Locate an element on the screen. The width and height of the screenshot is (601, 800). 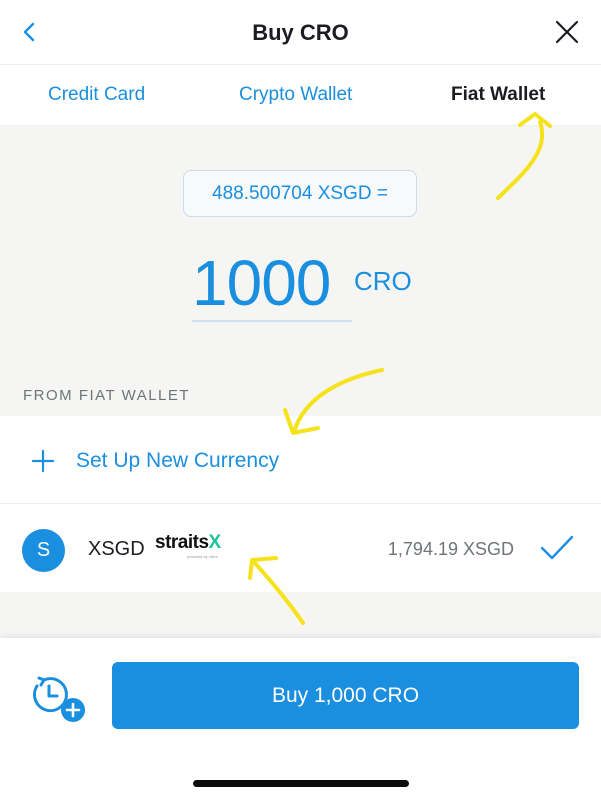
amount-input: 1000 is located at coordinates (261, 283).